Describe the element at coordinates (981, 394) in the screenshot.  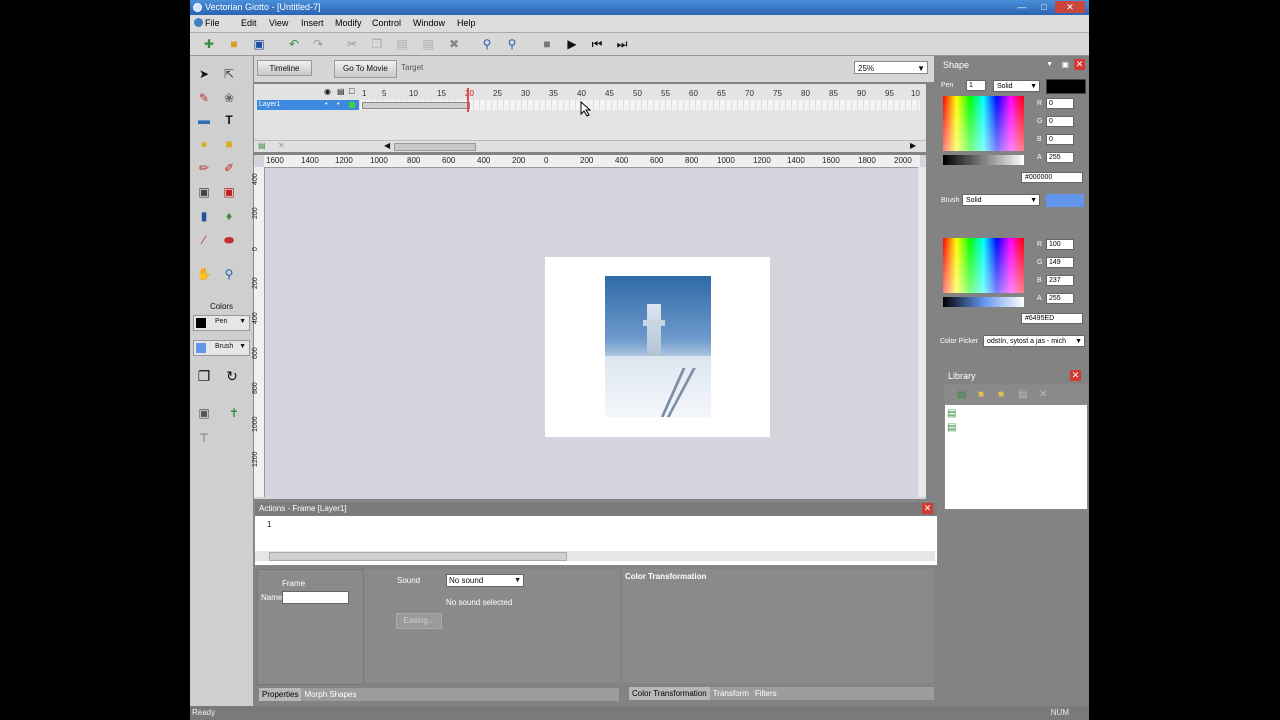
I see `new-folder-icon: ■` at that location.